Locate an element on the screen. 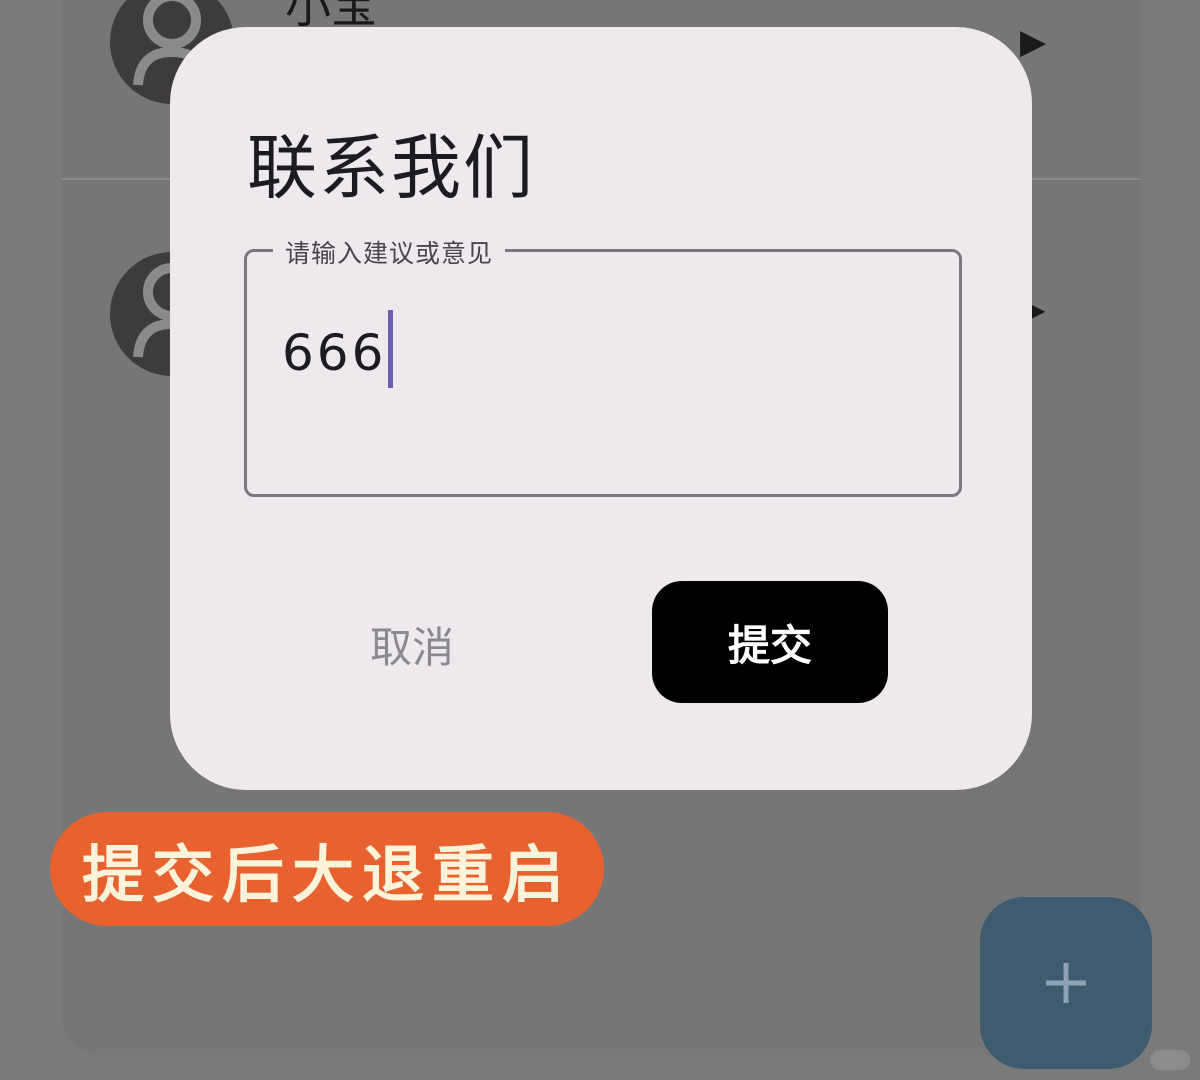 The height and width of the screenshot is (1080, 1200). dialog-title: 联系我们 is located at coordinates (391, 168).